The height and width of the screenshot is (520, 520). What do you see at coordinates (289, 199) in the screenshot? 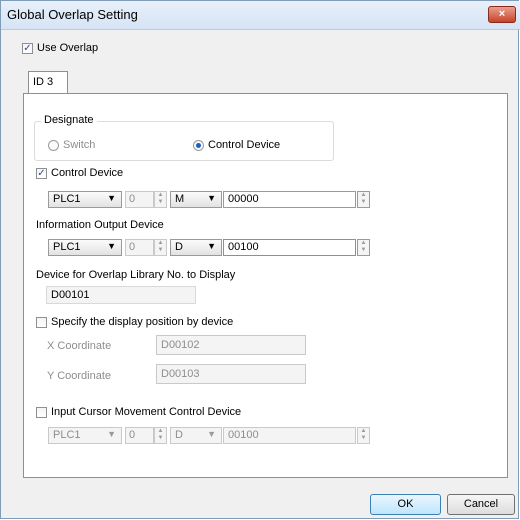
I see `control-device-address-input: 00000` at bounding box center [289, 199].